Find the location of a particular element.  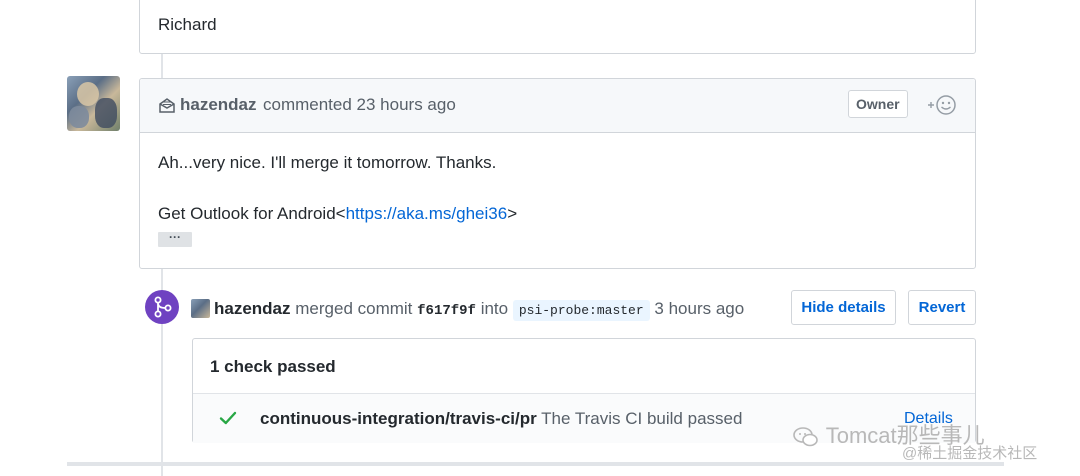

revert-button: Revert is located at coordinates (942, 307).